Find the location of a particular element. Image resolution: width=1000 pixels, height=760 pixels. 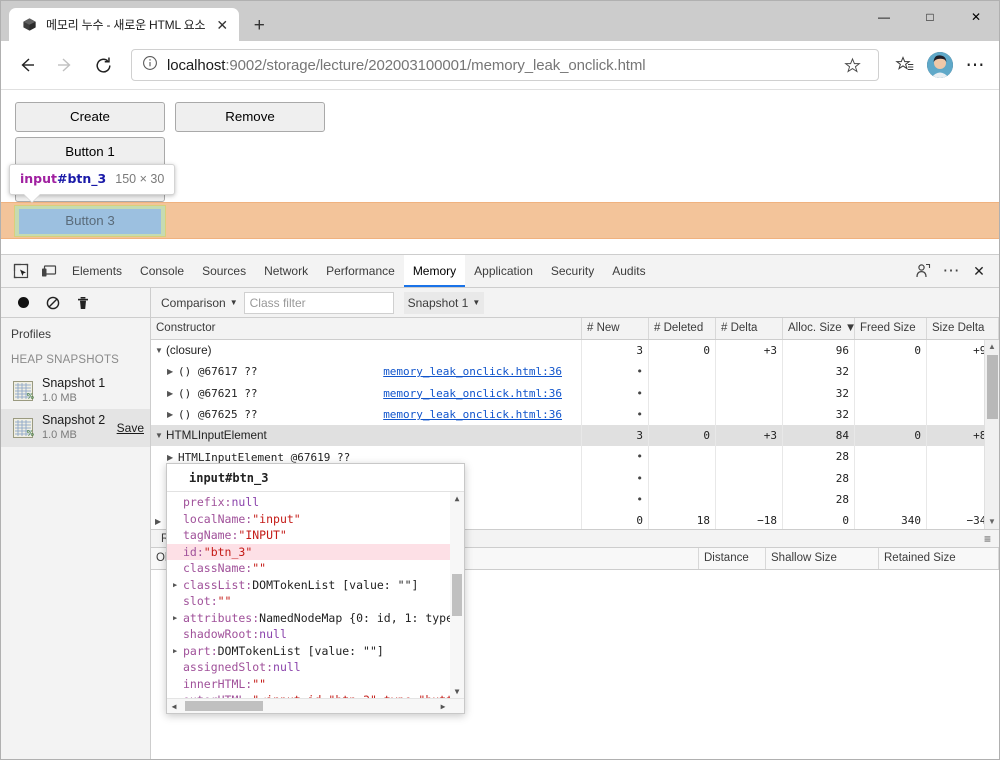

column-header-freed-size: Freed Size is located at coordinates (891, 328).